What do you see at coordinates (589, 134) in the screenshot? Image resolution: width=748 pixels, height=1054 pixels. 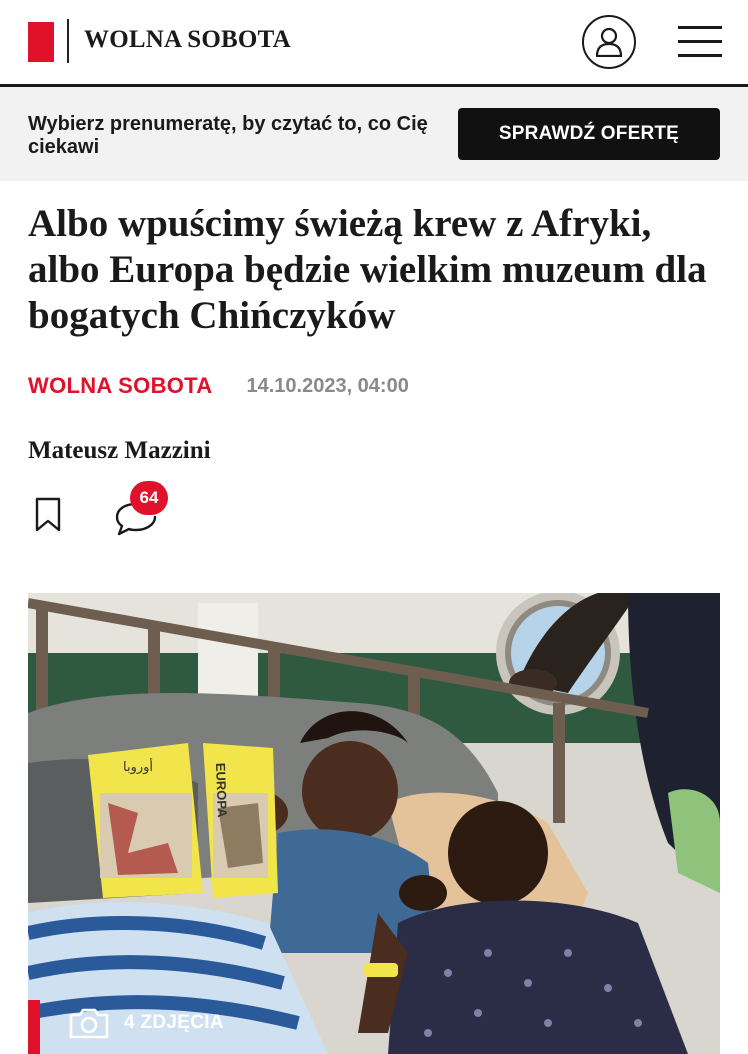 I see `check-offer-button: SPRAWDŹ OFERTĘ` at bounding box center [589, 134].